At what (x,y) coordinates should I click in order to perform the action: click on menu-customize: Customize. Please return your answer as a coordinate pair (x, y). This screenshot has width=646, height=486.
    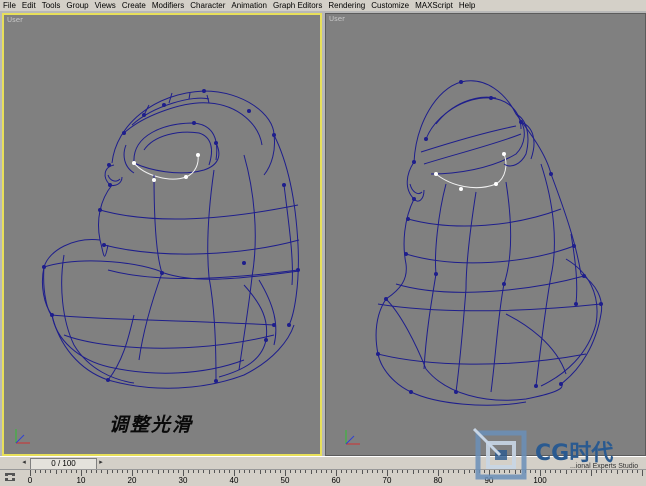
    Looking at the image, I should click on (390, 5).